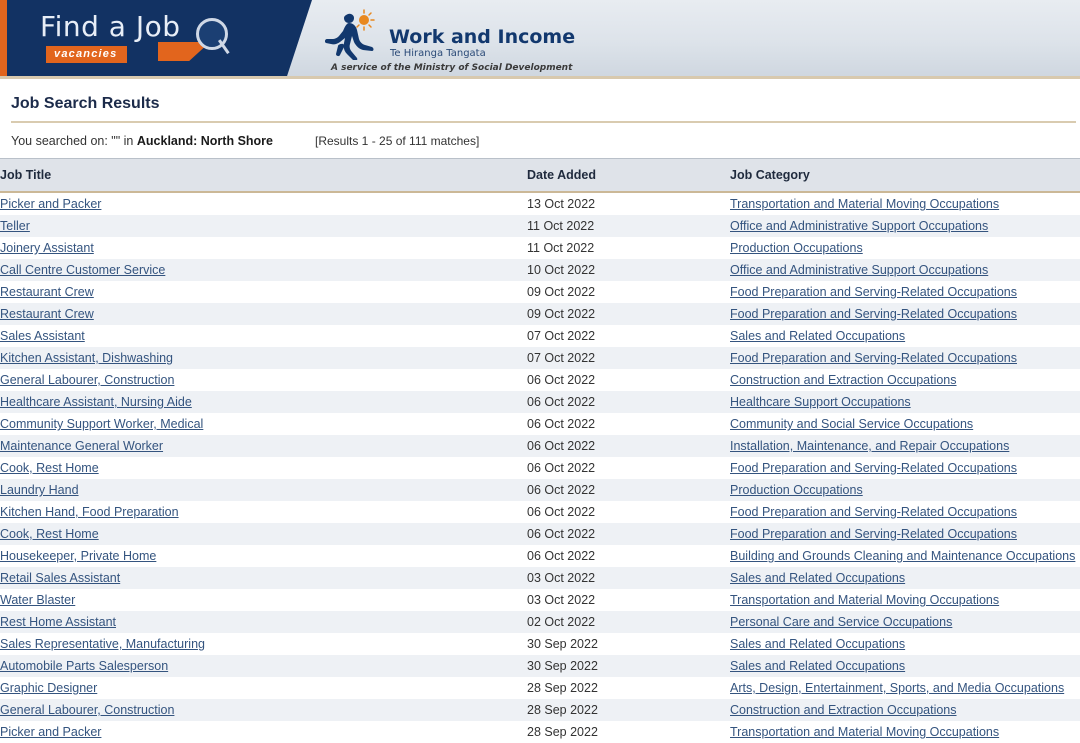 This screenshot has width=1080, height=743. What do you see at coordinates (78, 556) in the screenshot?
I see `job-title-link: Housekeeper, Private Home` at bounding box center [78, 556].